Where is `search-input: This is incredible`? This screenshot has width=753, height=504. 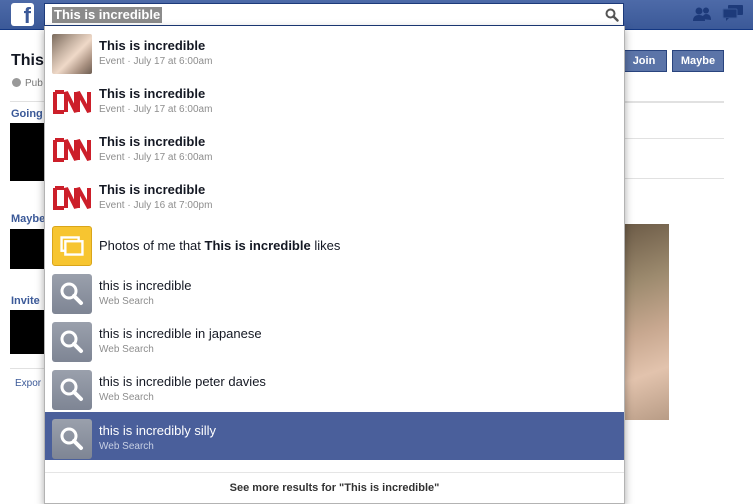
search-input: This is incredible is located at coordinates (107, 15).